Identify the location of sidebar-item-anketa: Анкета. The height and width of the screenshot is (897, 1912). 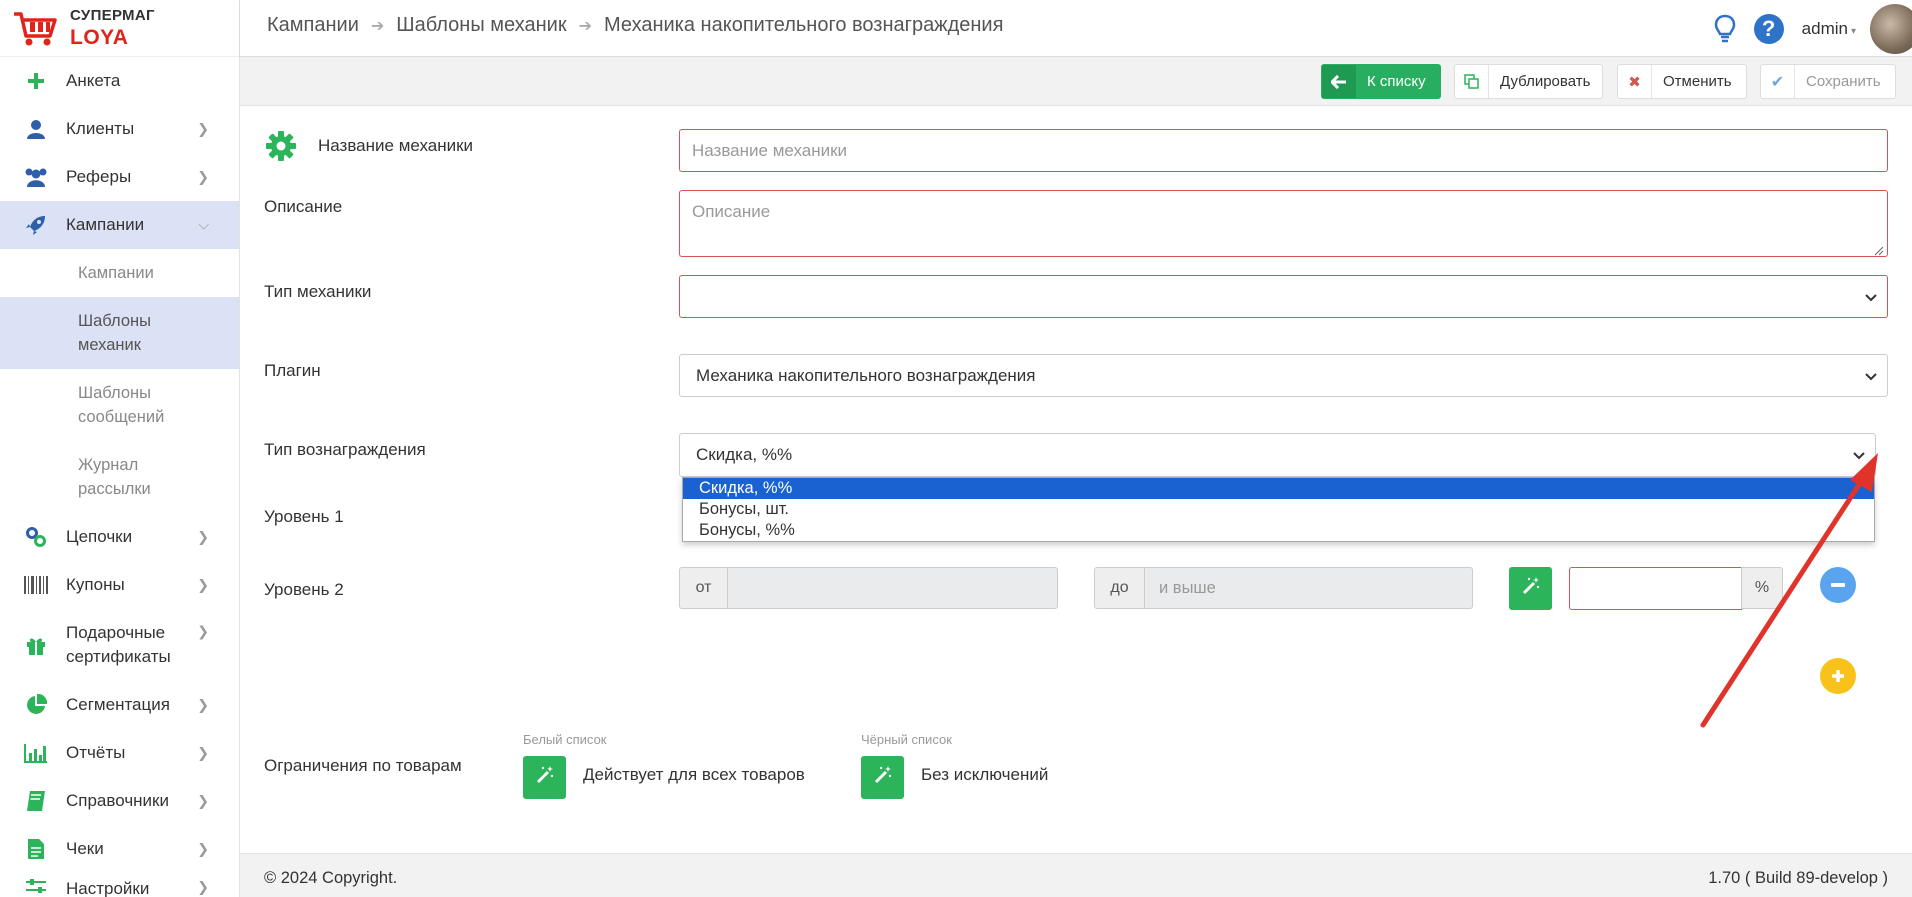
(119, 81).